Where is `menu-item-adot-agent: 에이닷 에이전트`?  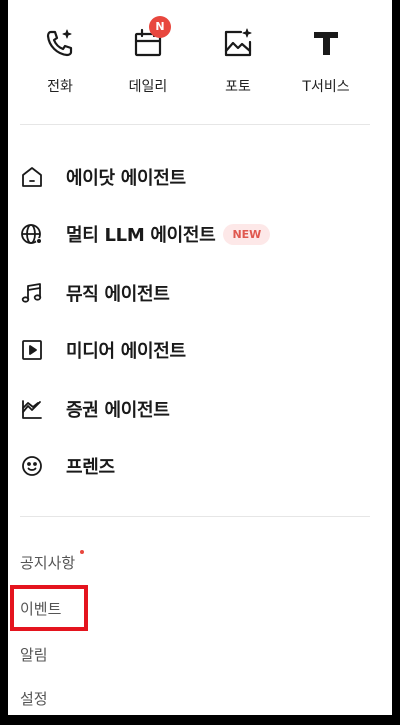
menu-item-adot-agent: 에이닷 에이전트 is located at coordinates (196, 177).